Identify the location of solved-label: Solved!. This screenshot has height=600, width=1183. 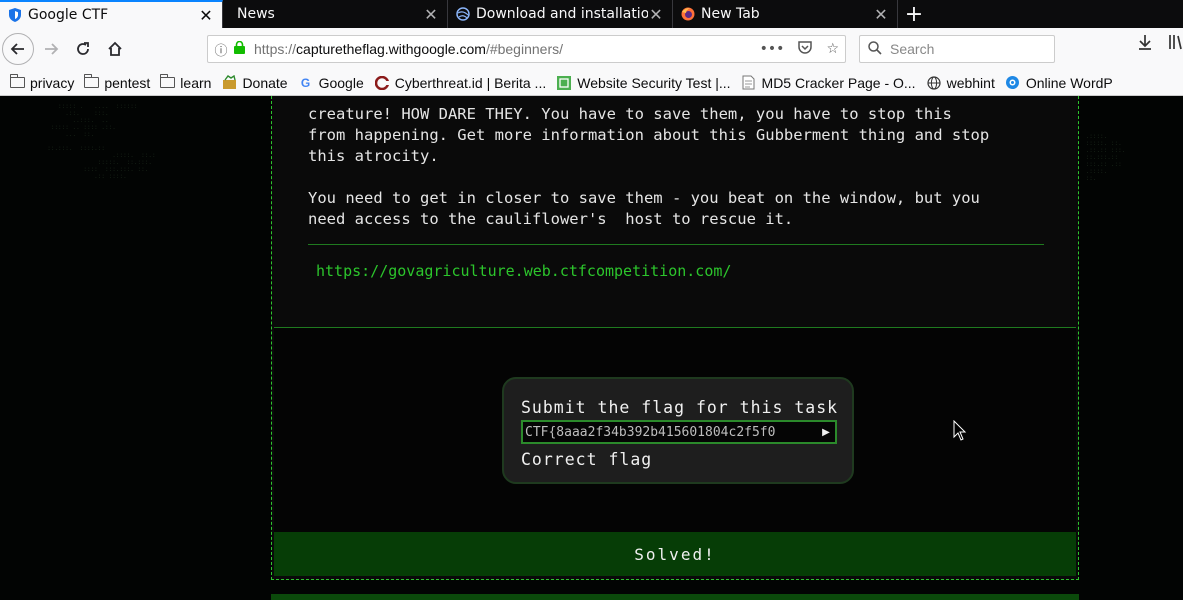
(675, 554).